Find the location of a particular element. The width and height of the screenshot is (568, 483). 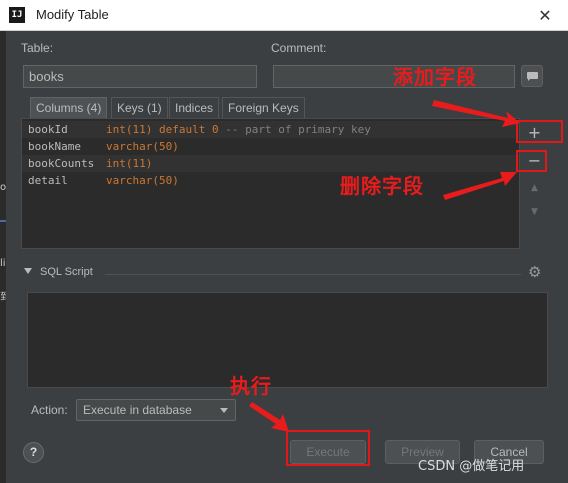

annotation-arrow-remove is located at coordinates (480, 186).